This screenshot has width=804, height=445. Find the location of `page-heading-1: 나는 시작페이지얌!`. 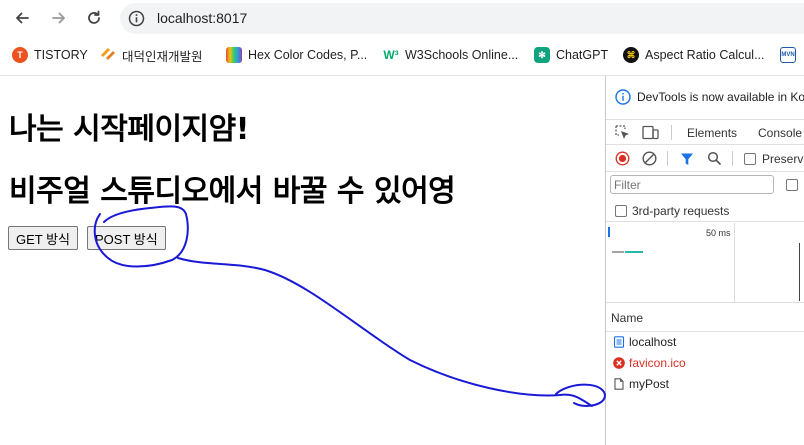

page-heading-1: 나는 시작페이지얌! is located at coordinates (129, 129).